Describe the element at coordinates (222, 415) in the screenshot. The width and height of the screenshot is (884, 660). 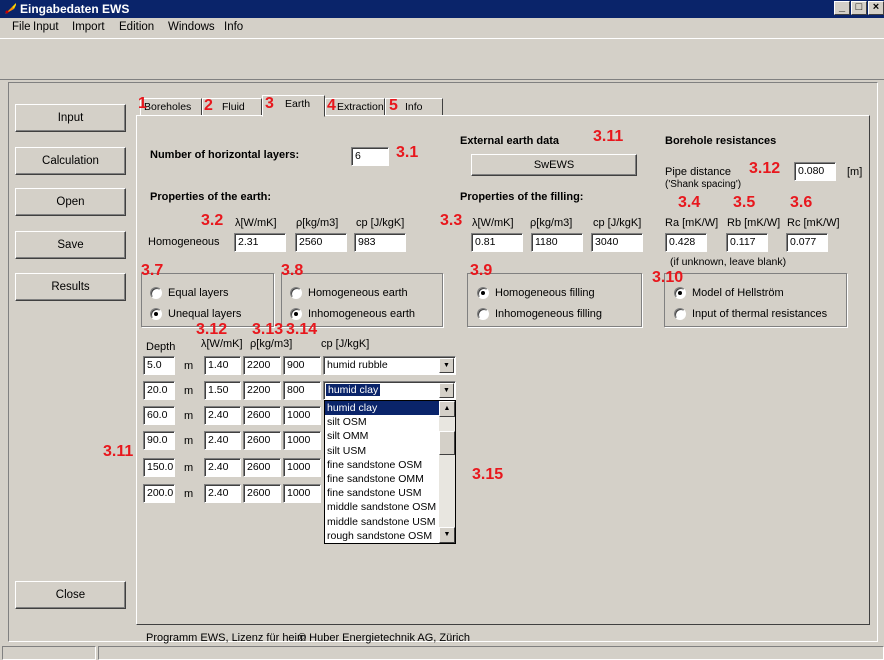
I see `layer-3-lambda: 2.40` at that location.